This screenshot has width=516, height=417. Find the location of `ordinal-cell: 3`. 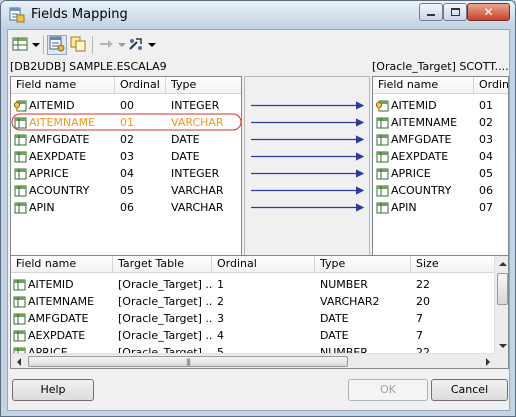

ordinal-cell: 3 is located at coordinates (263, 318).